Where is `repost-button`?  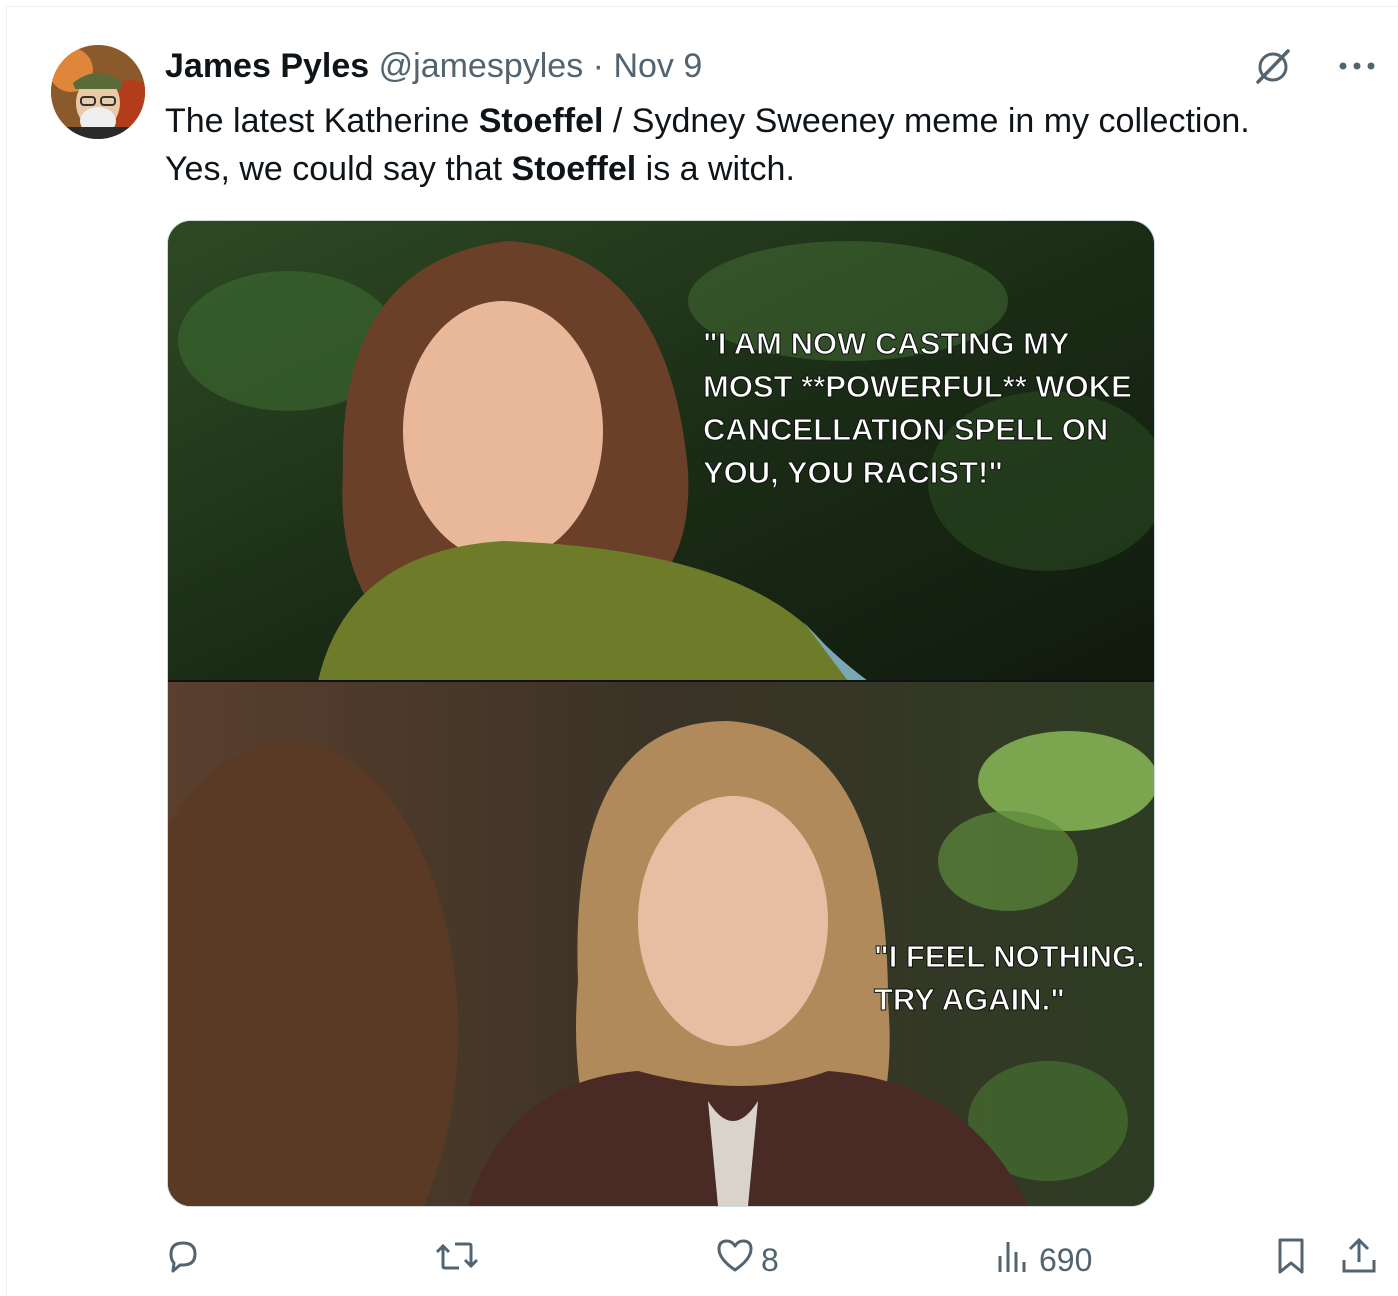
repost-button is located at coordinates (460, 1260).